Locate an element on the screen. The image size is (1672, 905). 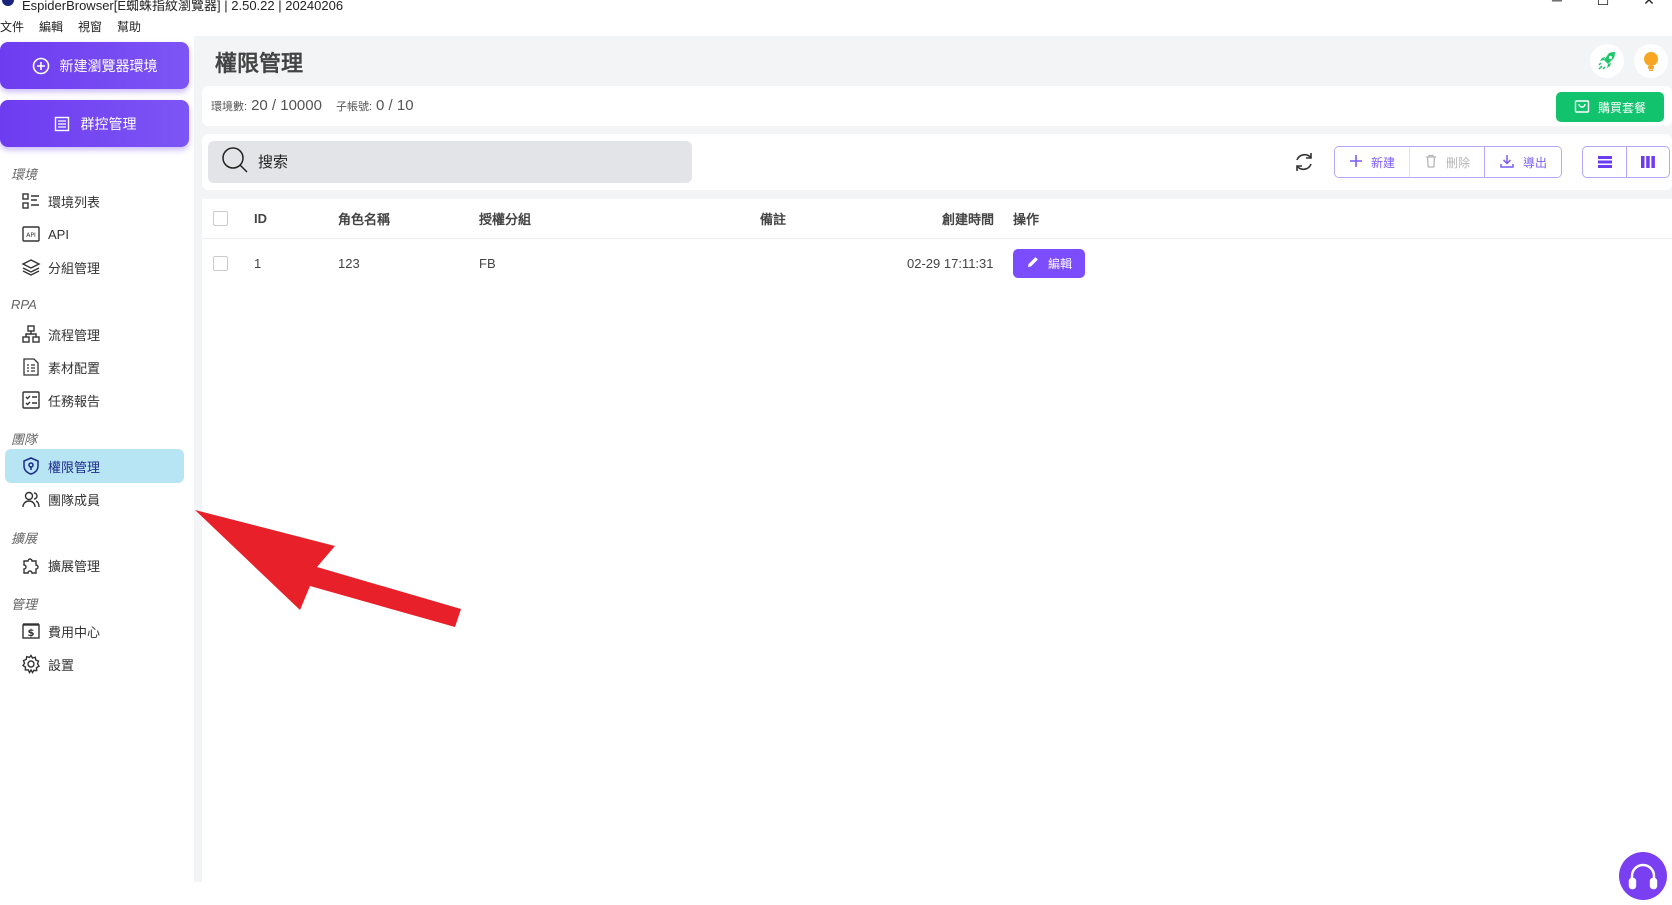
select-all-cell is located at coordinates (220, 218).